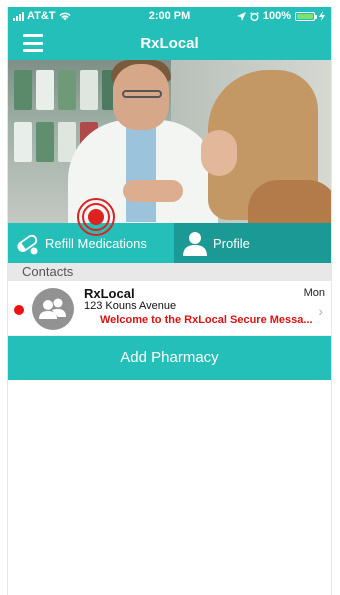  I want to click on refill-medications-button: Refill Medications, so click(91, 230).